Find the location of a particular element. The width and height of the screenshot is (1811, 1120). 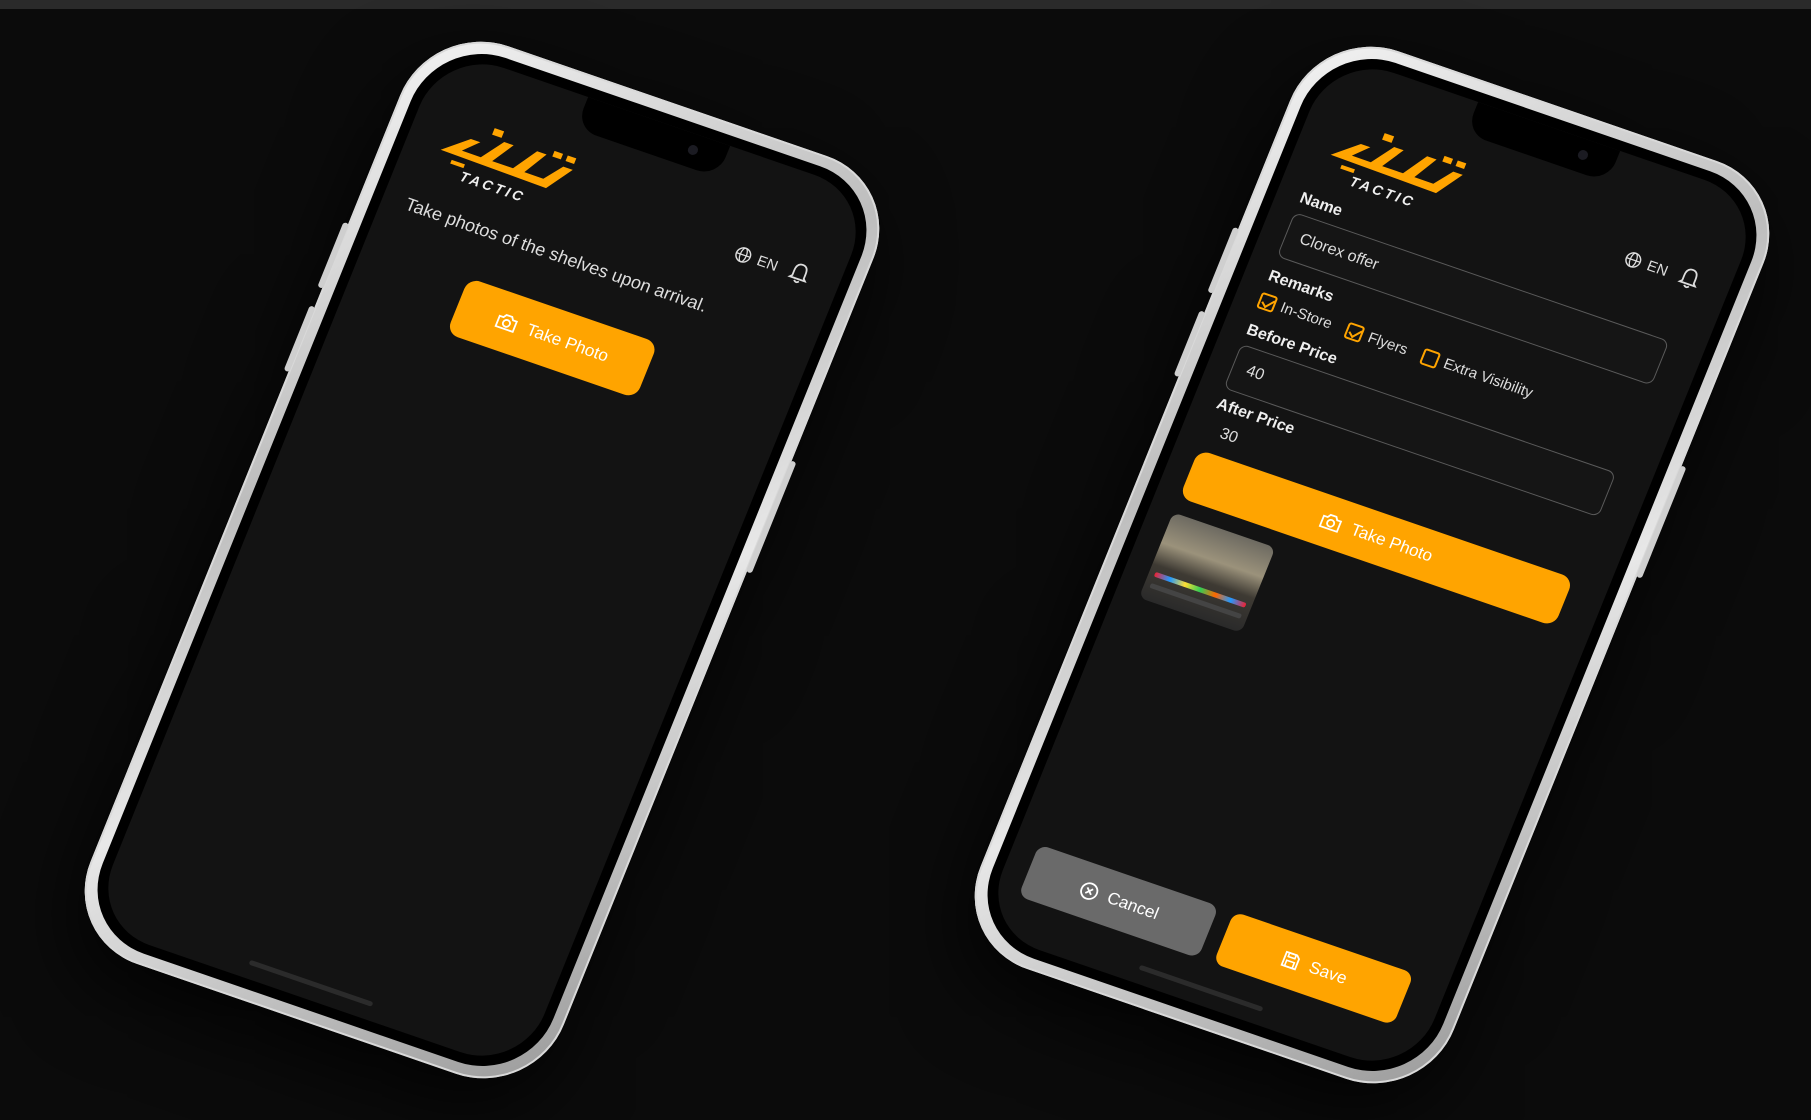

save-label: Save is located at coordinates (1328, 972).